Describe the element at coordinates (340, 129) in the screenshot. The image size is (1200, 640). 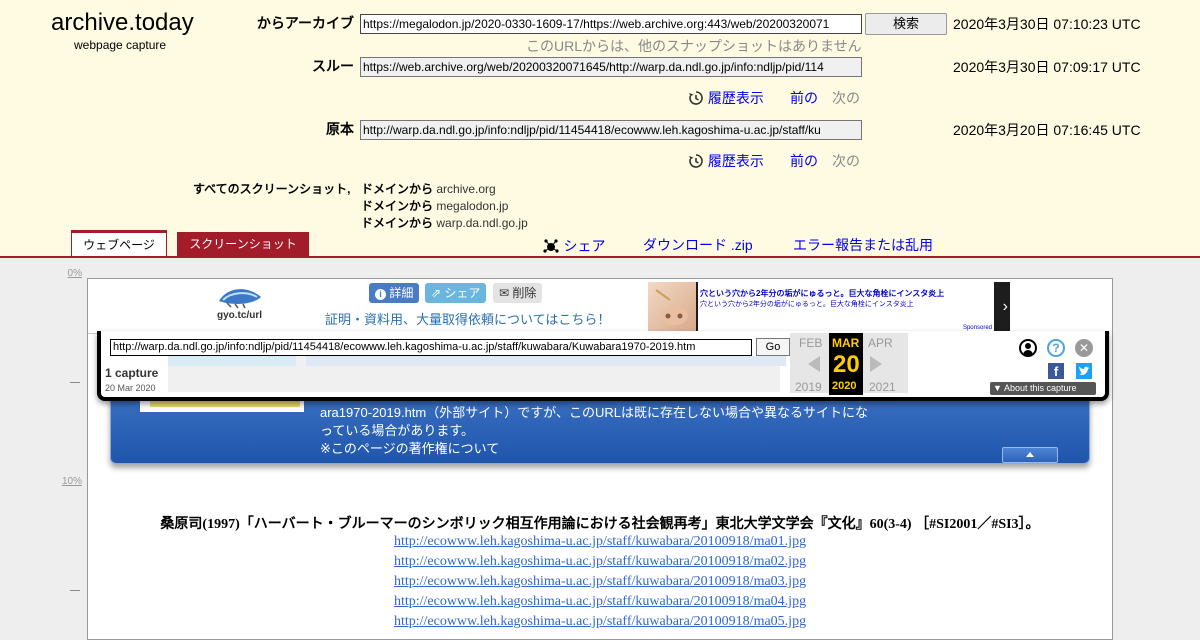
I see `original-label: 原本` at that location.